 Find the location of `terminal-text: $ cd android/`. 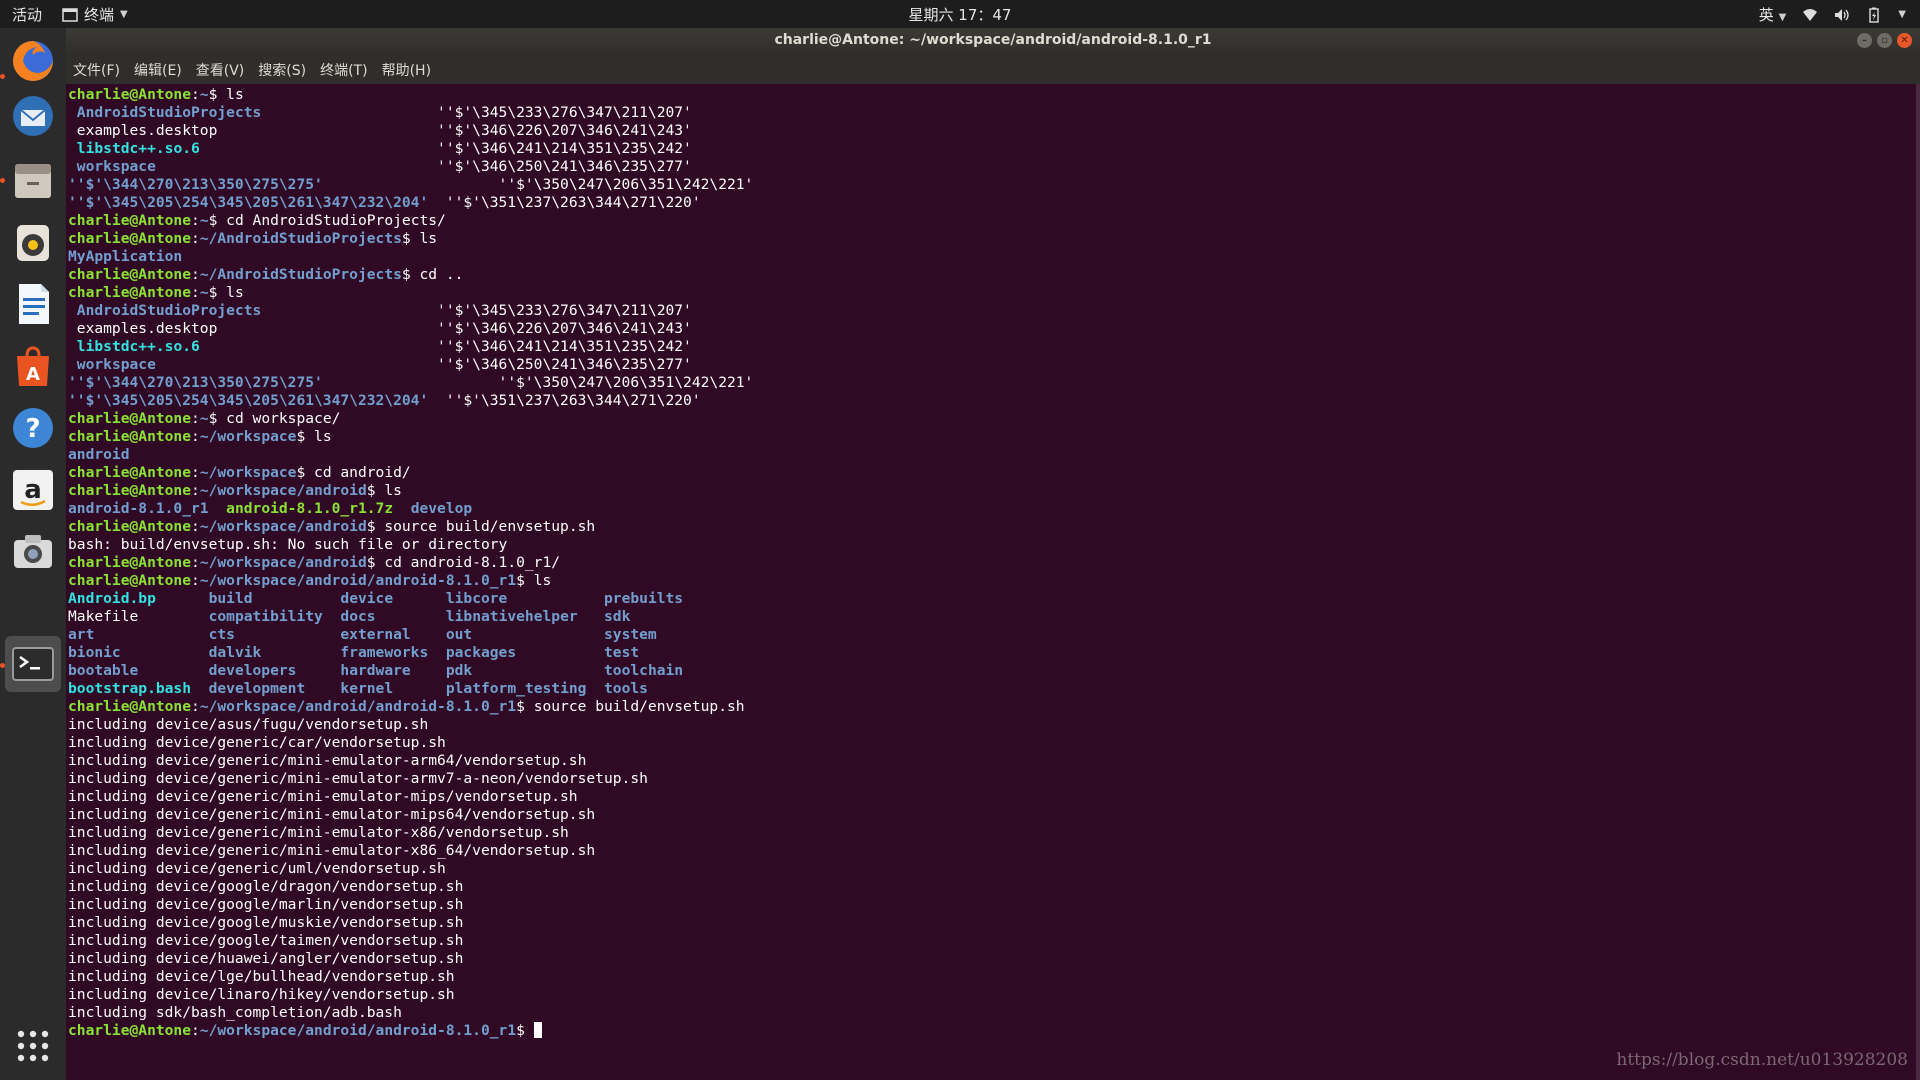

terminal-text: $ cd android/ is located at coordinates (353, 472).